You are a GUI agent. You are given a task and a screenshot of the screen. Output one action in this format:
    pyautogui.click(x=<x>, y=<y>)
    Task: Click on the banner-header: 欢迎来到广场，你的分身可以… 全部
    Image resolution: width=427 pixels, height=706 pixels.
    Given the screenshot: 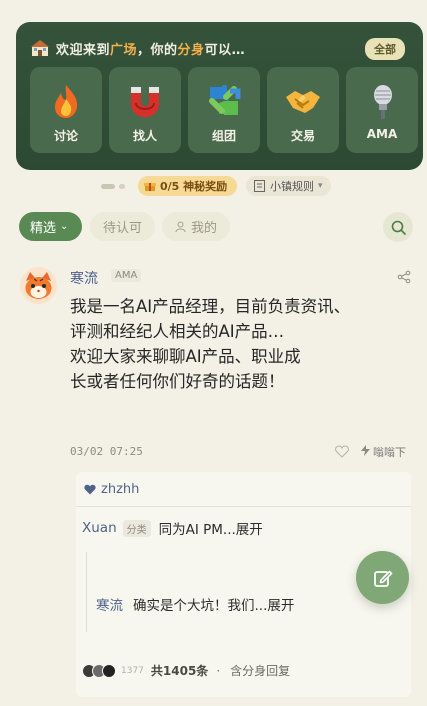 What is the action you would take?
    pyautogui.click(x=219, y=48)
    